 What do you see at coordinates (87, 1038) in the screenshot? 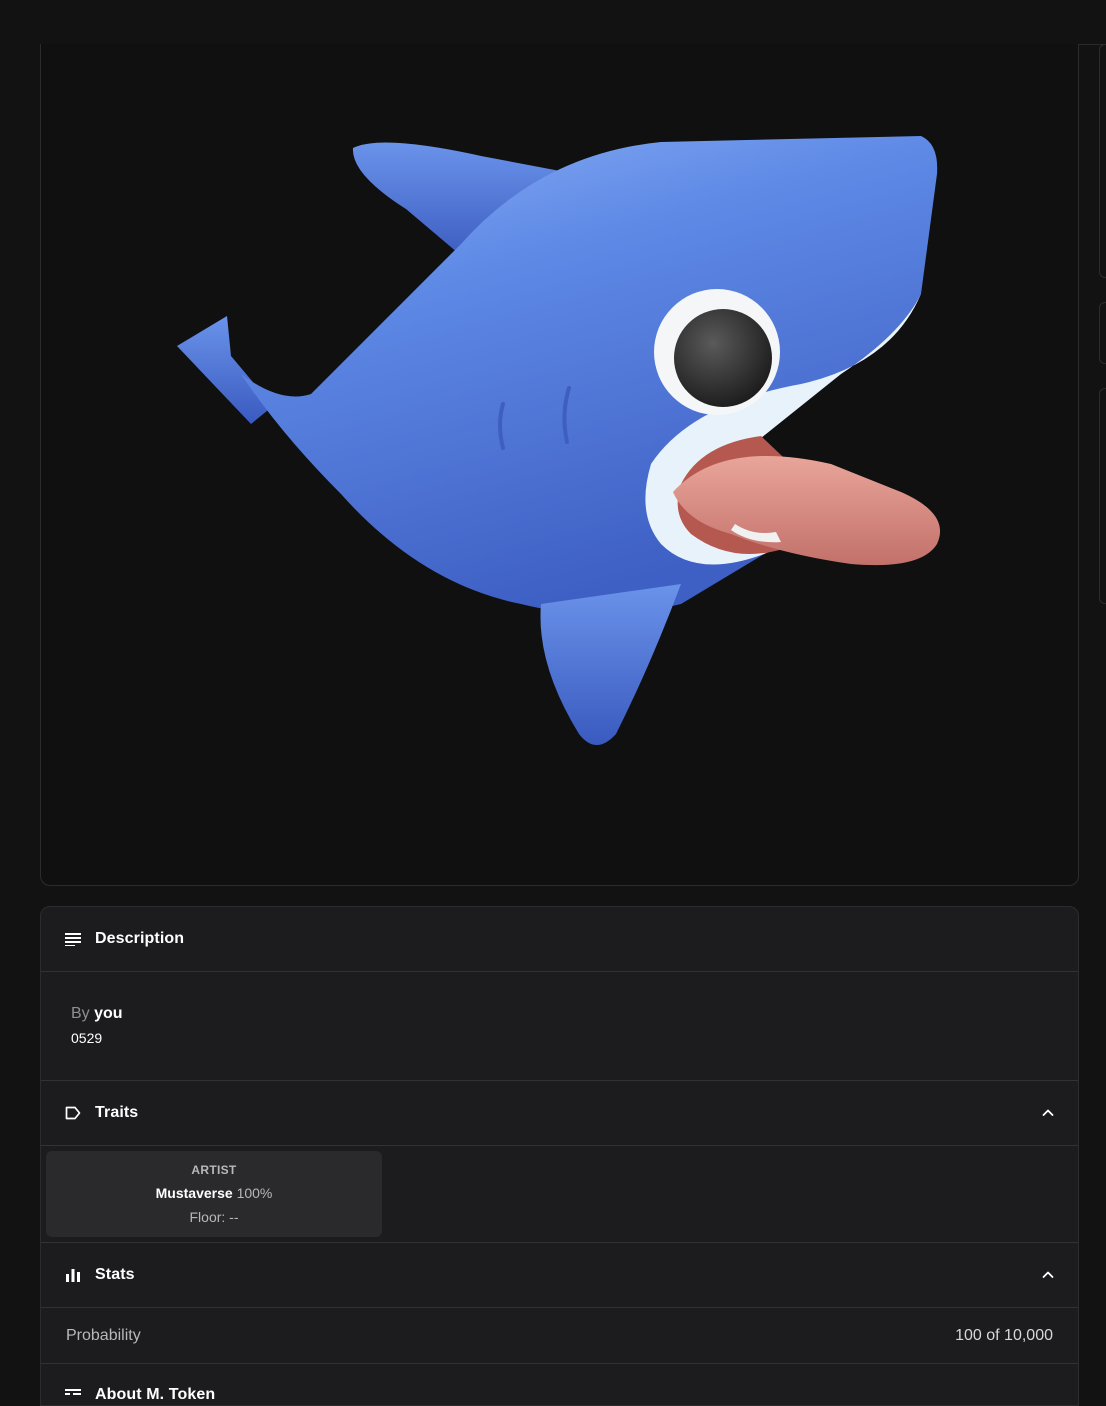
I see `token-description-text: 0529` at bounding box center [87, 1038].